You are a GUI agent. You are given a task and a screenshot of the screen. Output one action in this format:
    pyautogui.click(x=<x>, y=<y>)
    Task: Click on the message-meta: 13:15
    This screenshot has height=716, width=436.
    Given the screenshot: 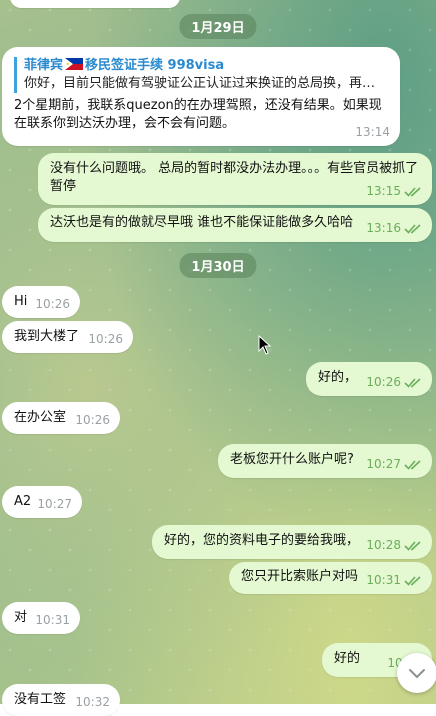 What is the action you would take?
    pyautogui.click(x=394, y=191)
    